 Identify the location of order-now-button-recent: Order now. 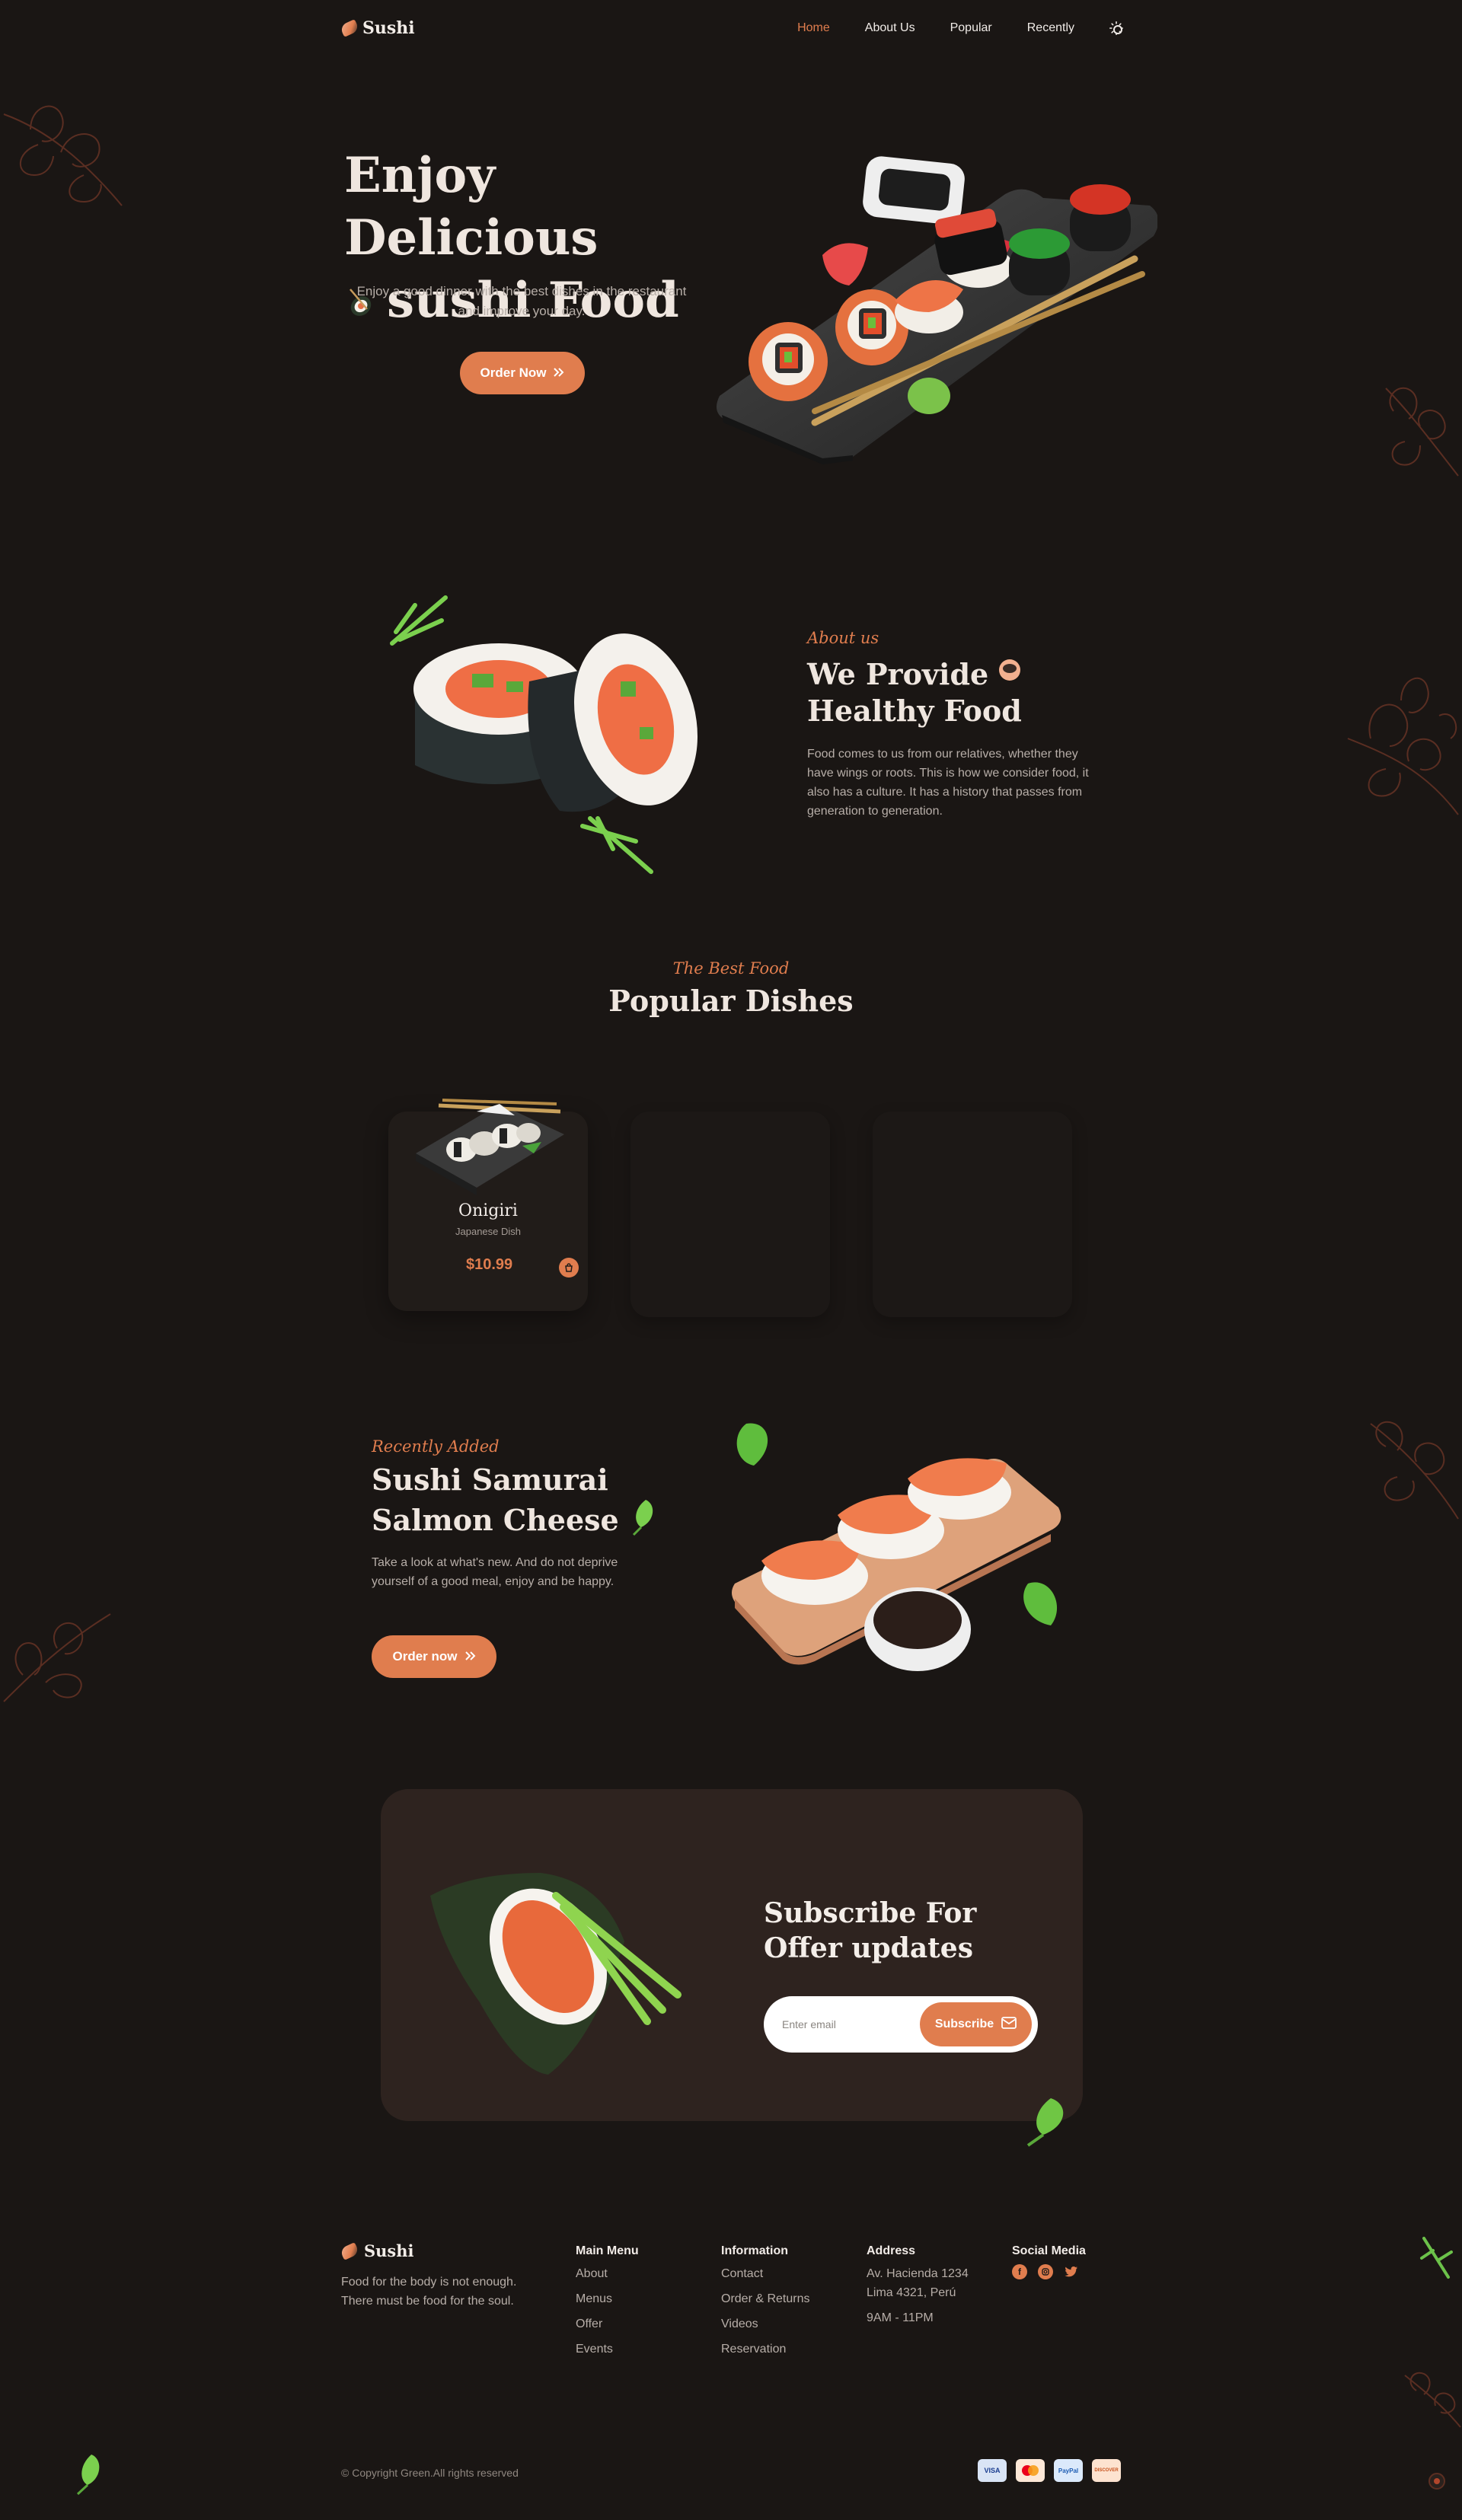
(434, 1657).